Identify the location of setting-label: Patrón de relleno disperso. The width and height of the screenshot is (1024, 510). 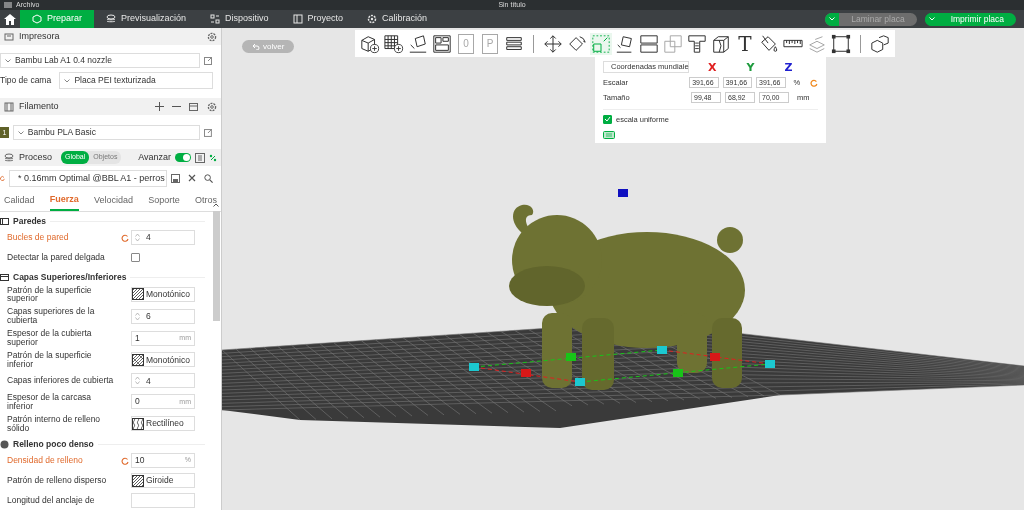
(57, 480).